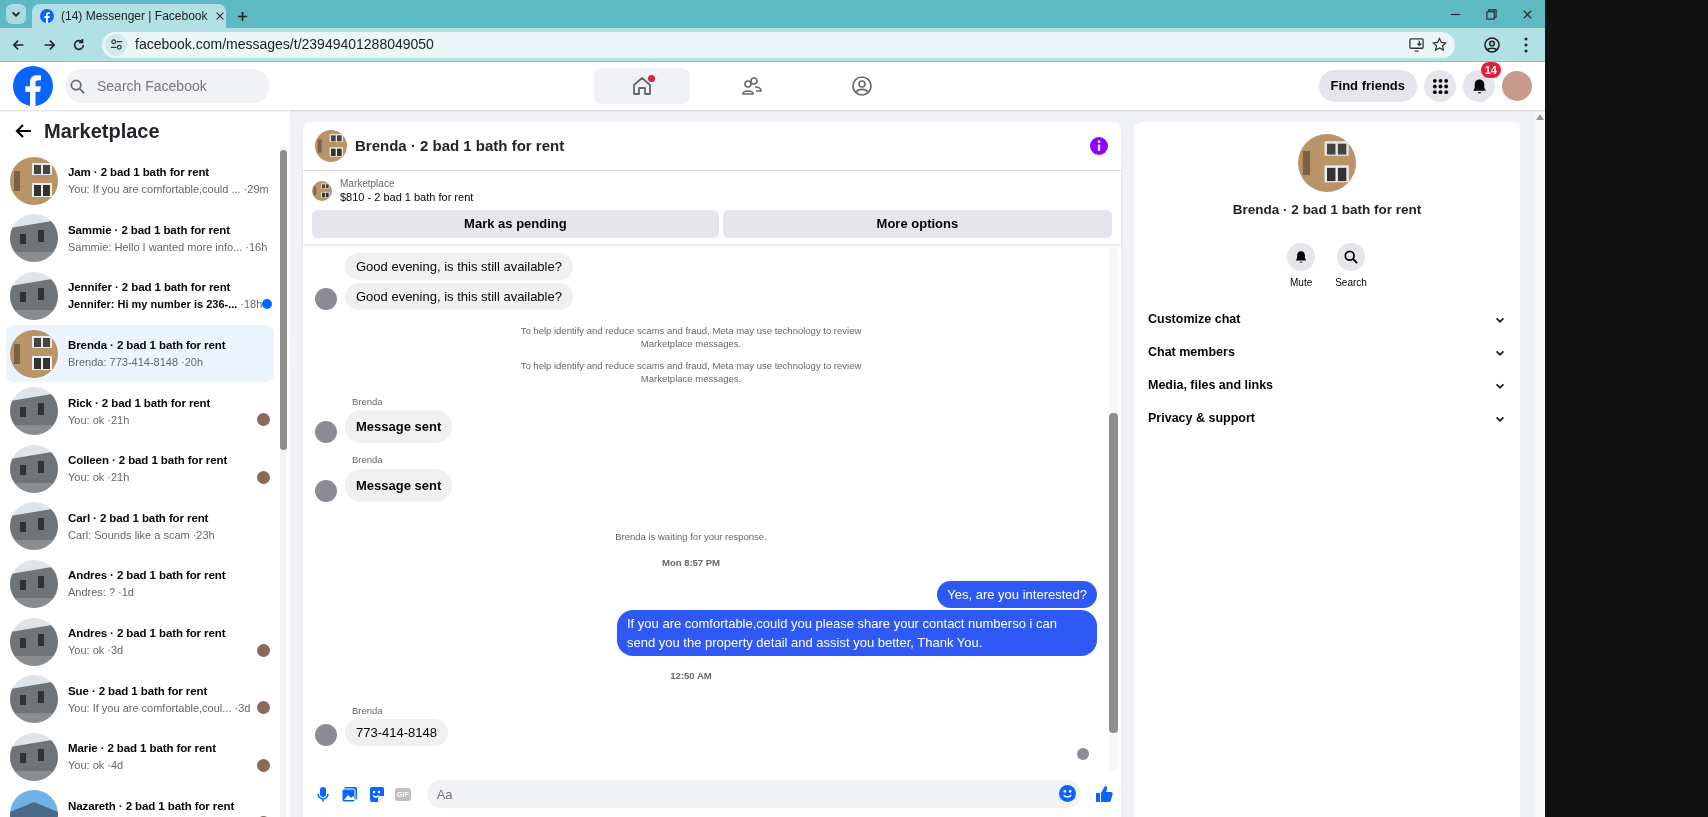  Describe the element at coordinates (778, 44) in the screenshot. I see `address-bar: facebook.com/messages/t/23949401288049050` at that location.